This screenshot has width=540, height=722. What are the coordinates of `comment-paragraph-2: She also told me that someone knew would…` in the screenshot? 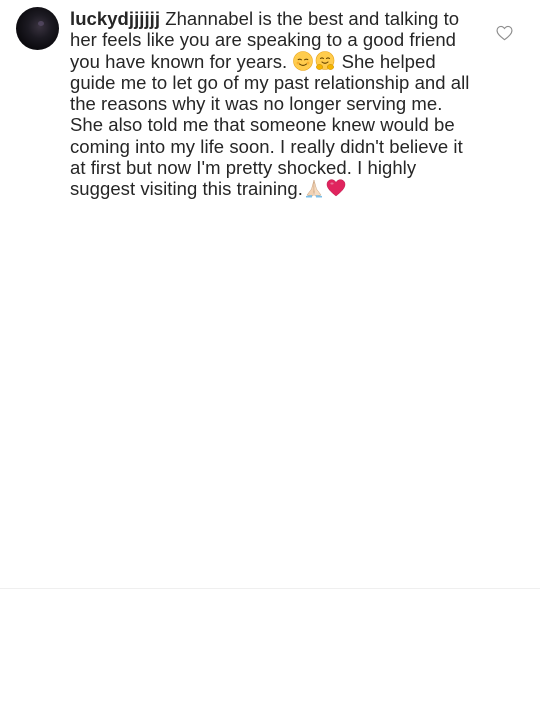 It's located at (275, 156).